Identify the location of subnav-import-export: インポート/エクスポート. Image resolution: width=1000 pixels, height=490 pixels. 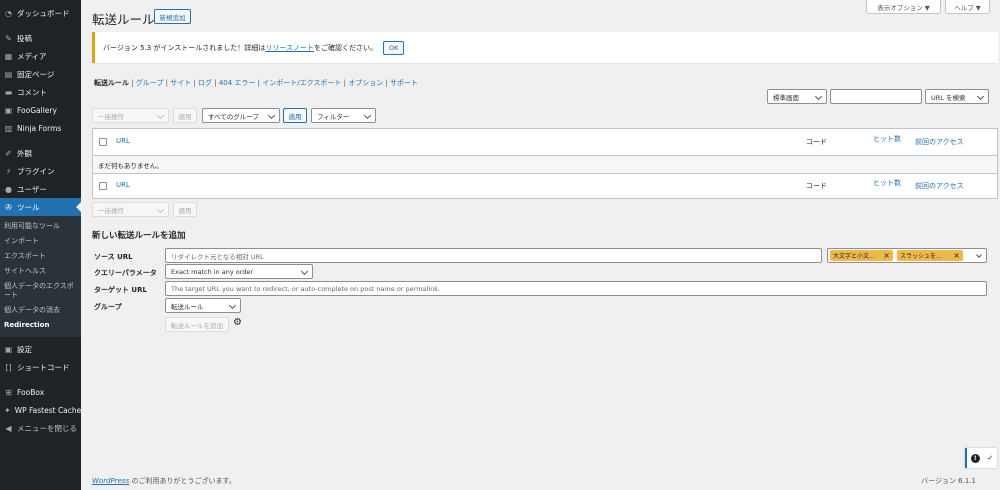
(301, 83).